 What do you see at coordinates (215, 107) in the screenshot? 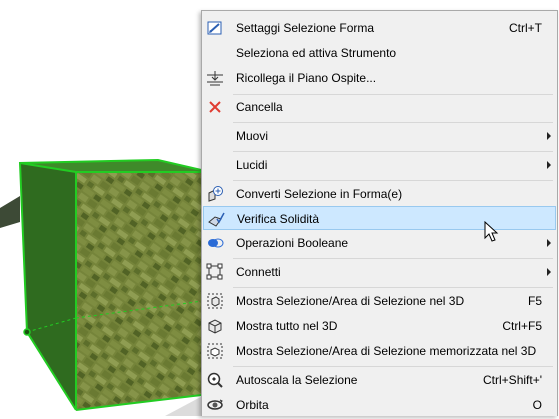
I see `delete-x-icon` at bounding box center [215, 107].